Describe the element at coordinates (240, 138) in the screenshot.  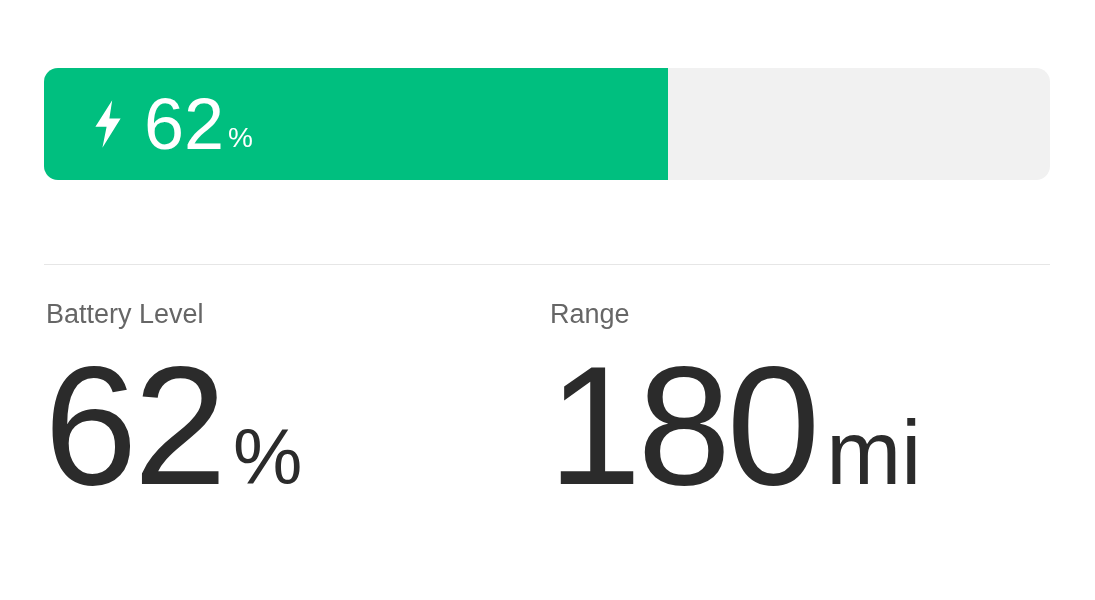
I see `percent-unit: %` at that location.